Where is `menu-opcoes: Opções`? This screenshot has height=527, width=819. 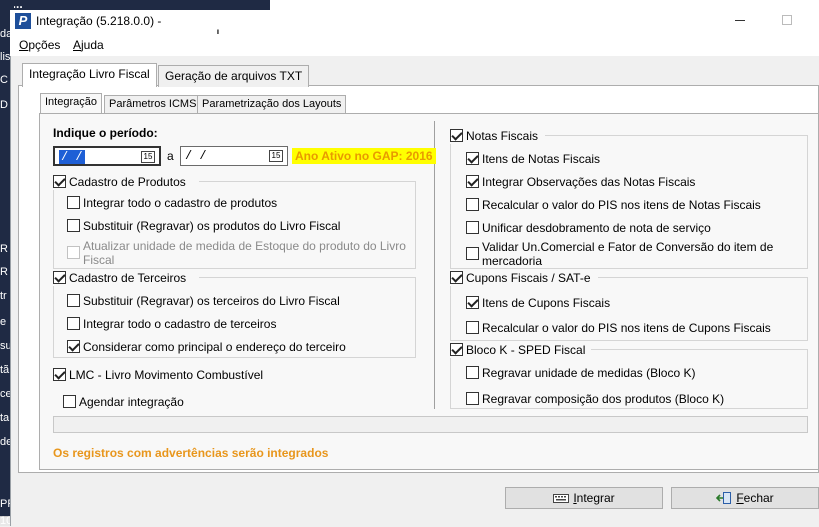
menu-opcoes: Opções is located at coordinates (39, 45).